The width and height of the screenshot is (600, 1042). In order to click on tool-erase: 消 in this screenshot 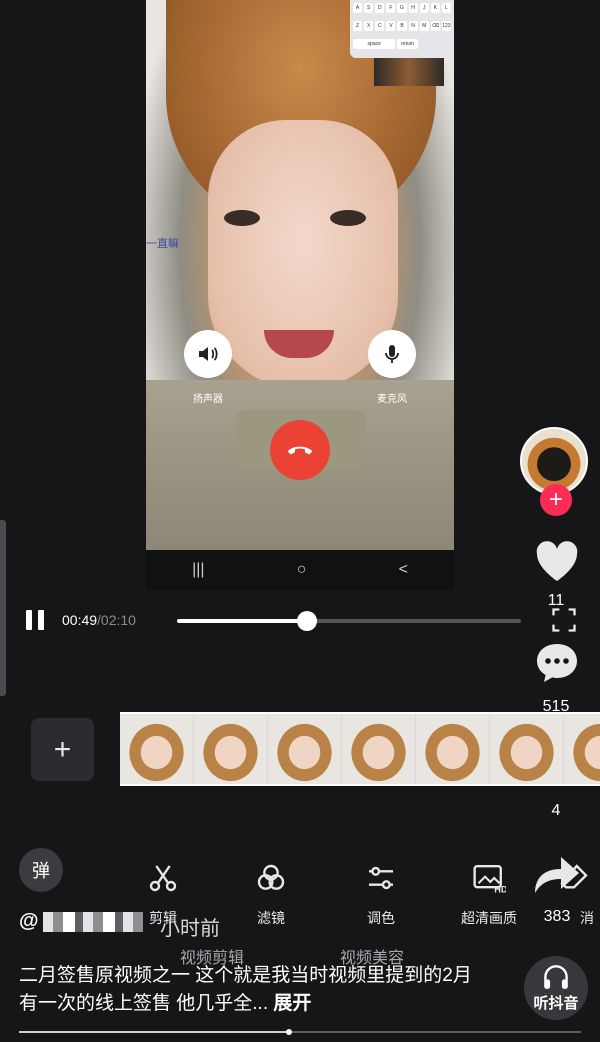, I will do `click(579, 893)`.